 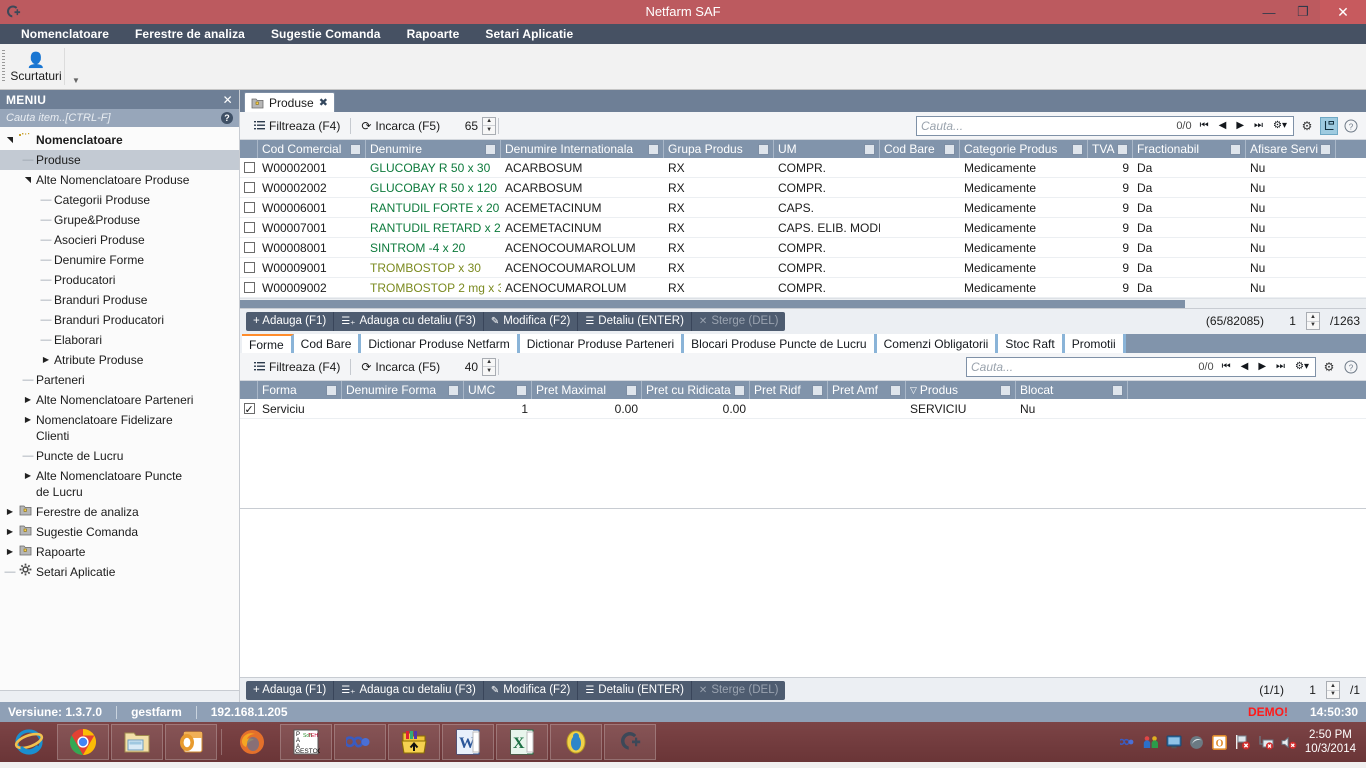 What do you see at coordinates (465, 126) in the screenshot?
I see `page-size-value: 65` at bounding box center [465, 126].